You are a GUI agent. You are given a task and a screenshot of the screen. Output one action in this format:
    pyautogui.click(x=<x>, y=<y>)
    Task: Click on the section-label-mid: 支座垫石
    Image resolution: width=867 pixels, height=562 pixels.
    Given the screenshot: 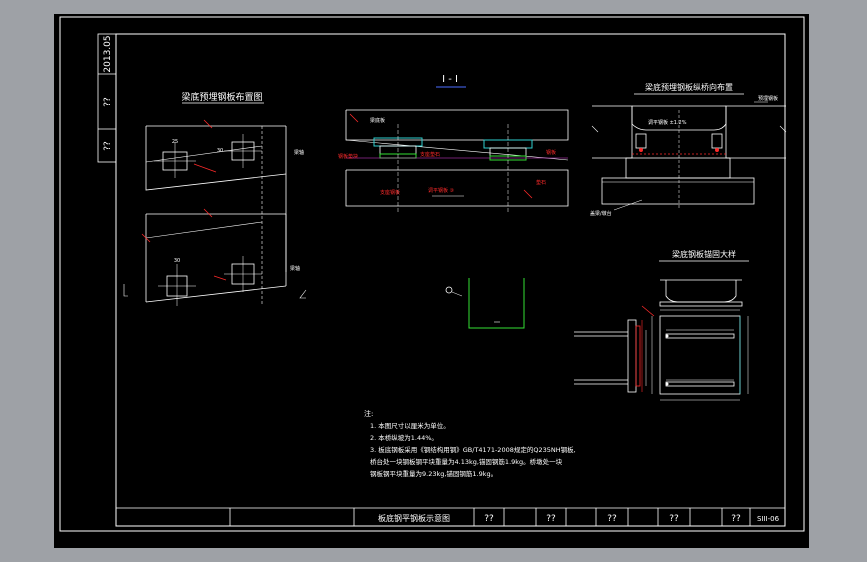 What is the action you would take?
    pyautogui.click(x=430, y=154)
    